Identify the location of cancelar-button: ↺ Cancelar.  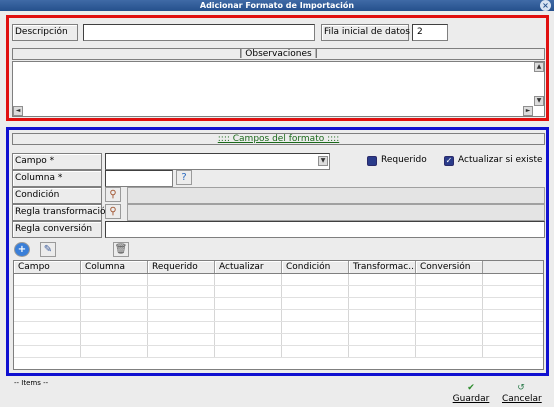
(522, 394).